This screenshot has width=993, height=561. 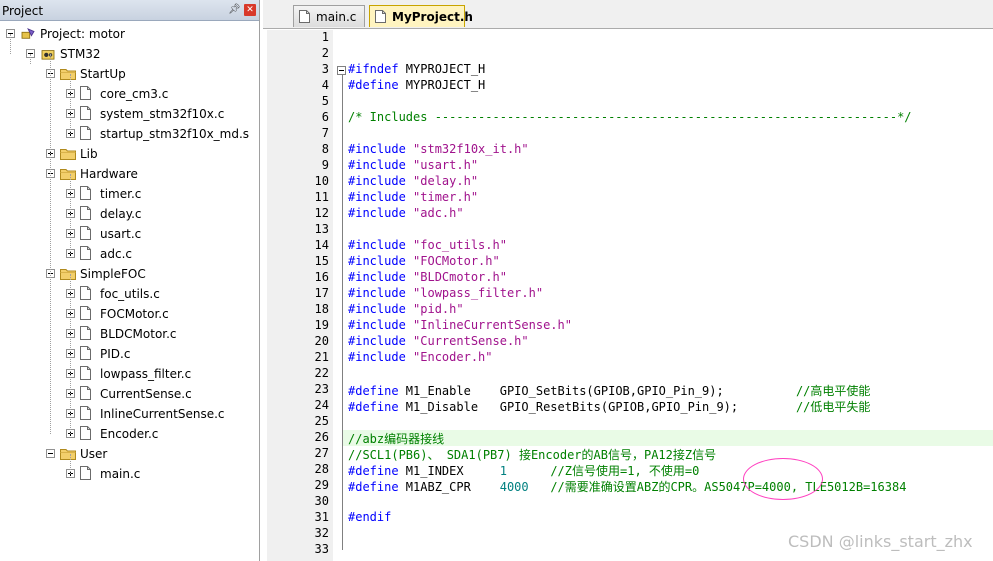 I want to click on tree-item-label: Project: motor, so click(x=82, y=34).